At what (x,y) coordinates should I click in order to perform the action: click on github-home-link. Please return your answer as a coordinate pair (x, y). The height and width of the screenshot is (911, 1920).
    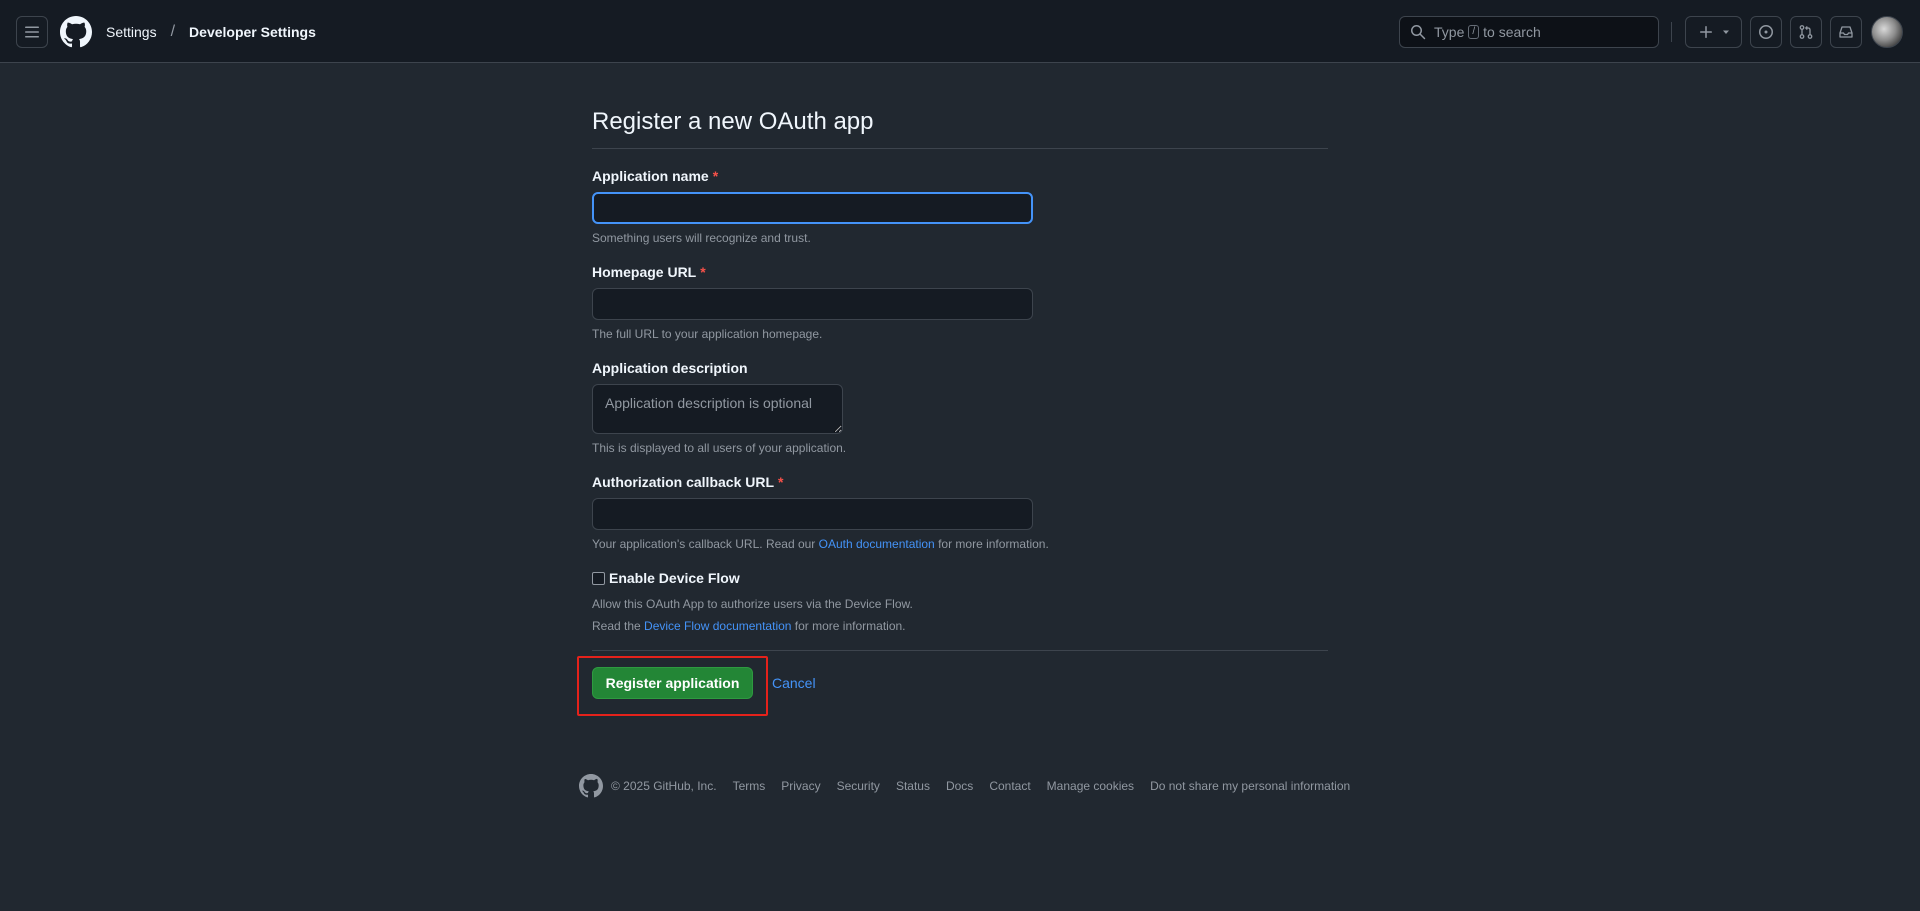
    Looking at the image, I should click on (76, 32).